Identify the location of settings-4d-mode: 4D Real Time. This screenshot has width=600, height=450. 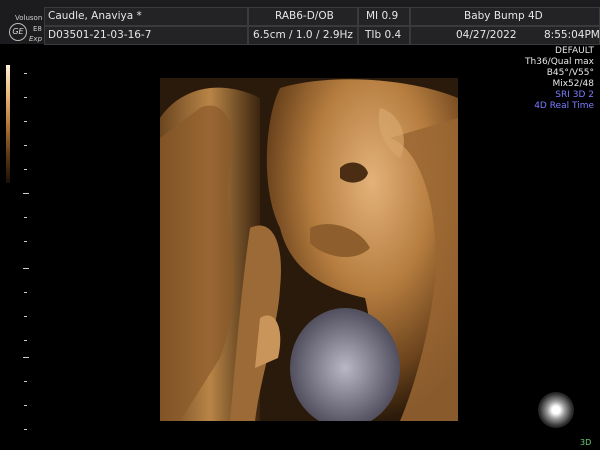
(564, 106).